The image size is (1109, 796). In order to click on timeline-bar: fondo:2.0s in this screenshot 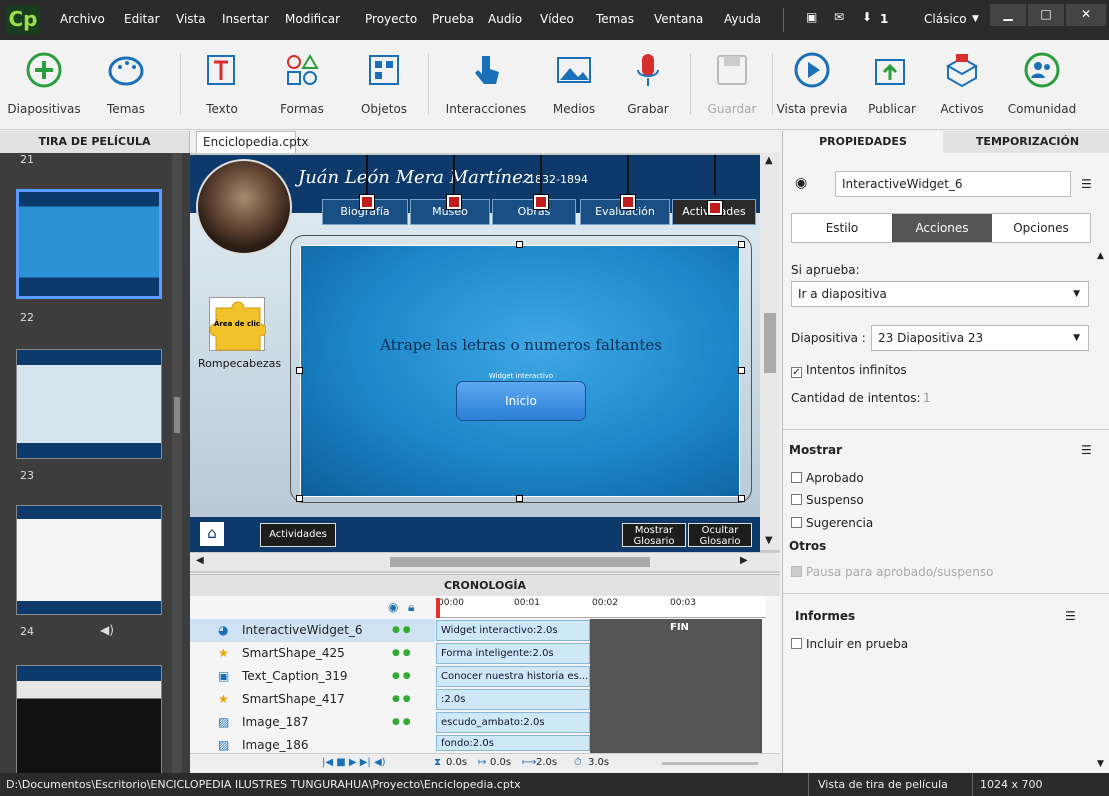, I will do `click(513, 743)`.